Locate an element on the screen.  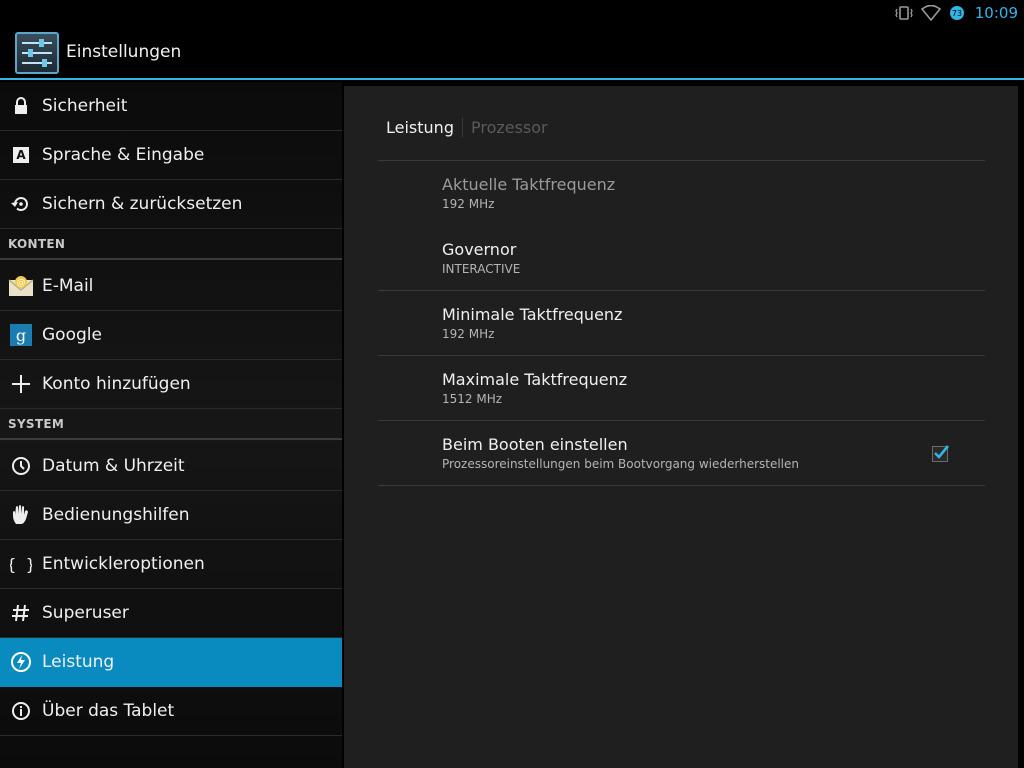
sidebar-item-security: Sicherheit is located at coordinates (171, 106).